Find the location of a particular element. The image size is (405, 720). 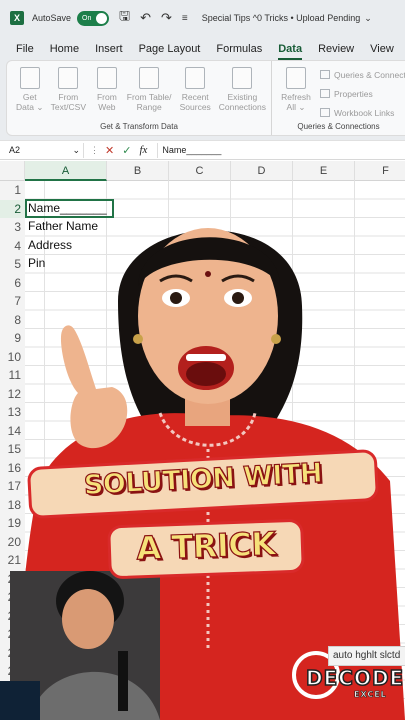

row-header-5: 5 is located at coordinates (12, 264).